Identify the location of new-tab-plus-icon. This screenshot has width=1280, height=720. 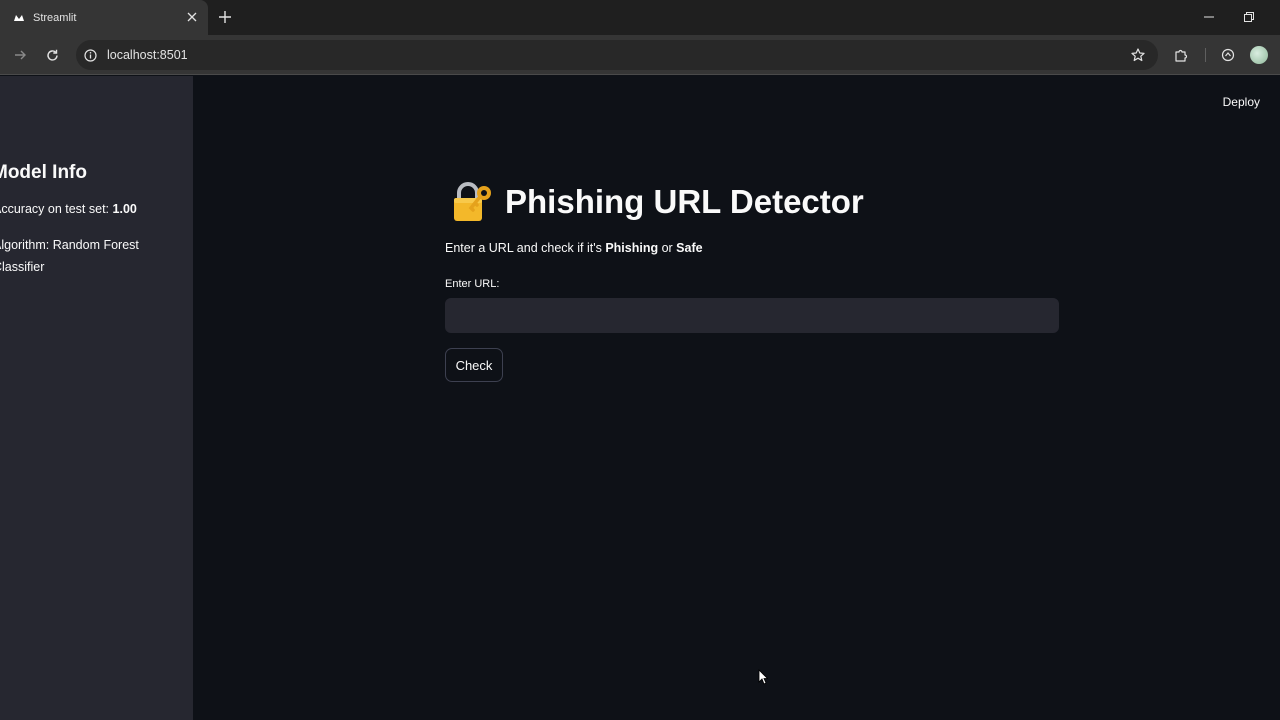
(225, 17).